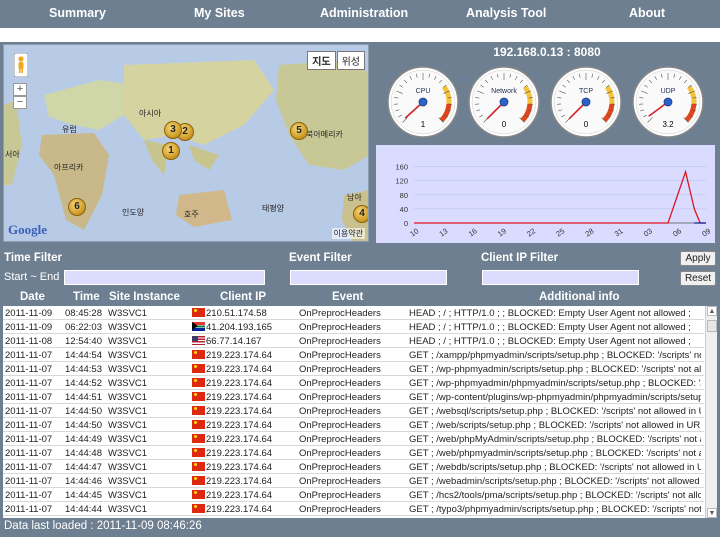  Describe the element at coordinates (712, 326) in the screenshot. I see `scroll-thumb` at that location.